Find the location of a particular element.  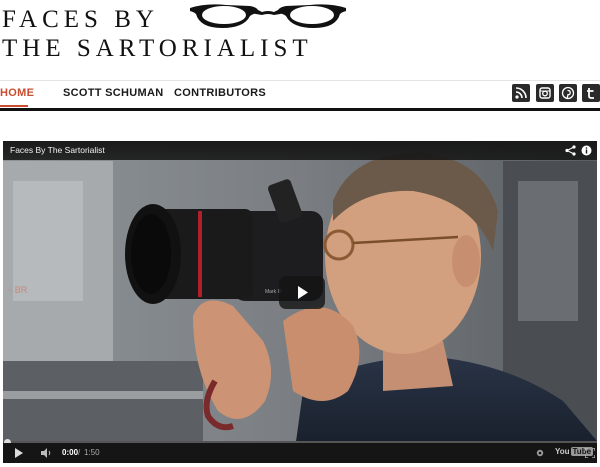

video-title: Faces By The Sartorialist is located at coordinates (57, 150).